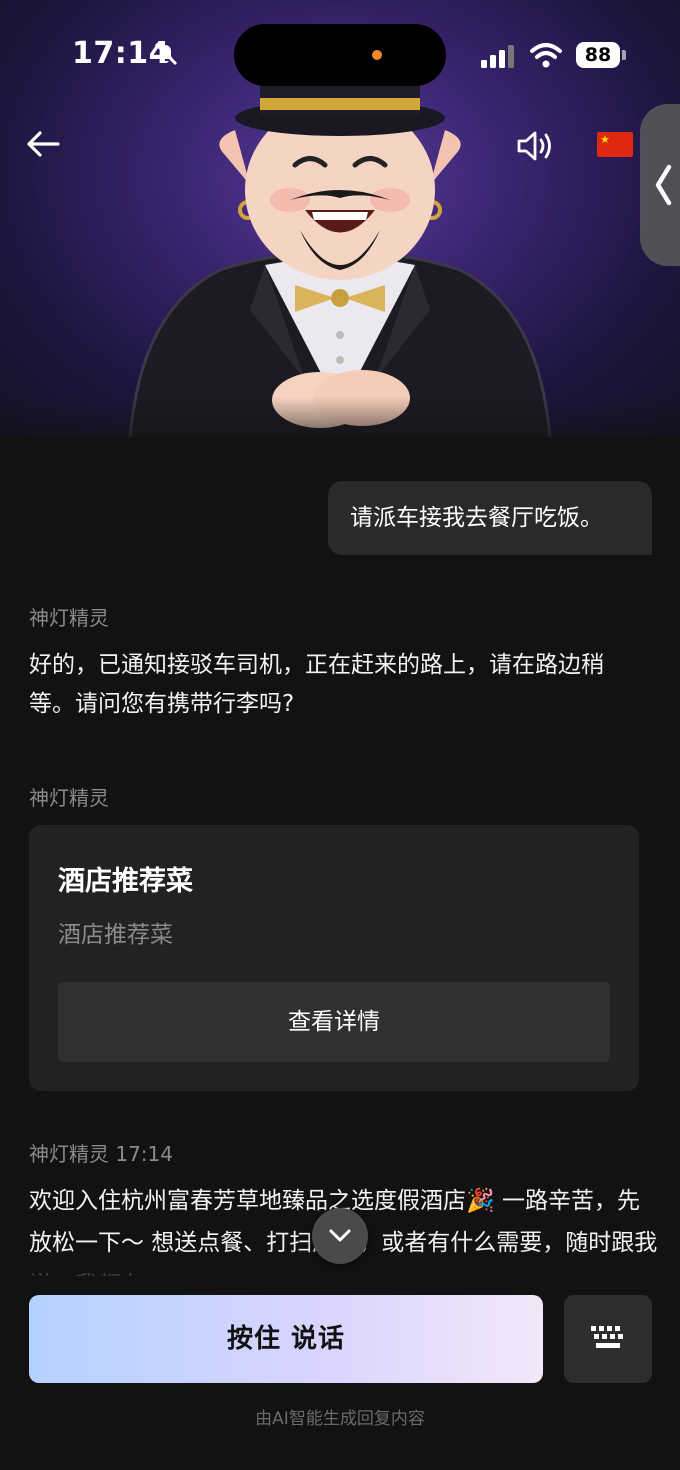  I want to click on arrow-left-icon, so click(44, 144).